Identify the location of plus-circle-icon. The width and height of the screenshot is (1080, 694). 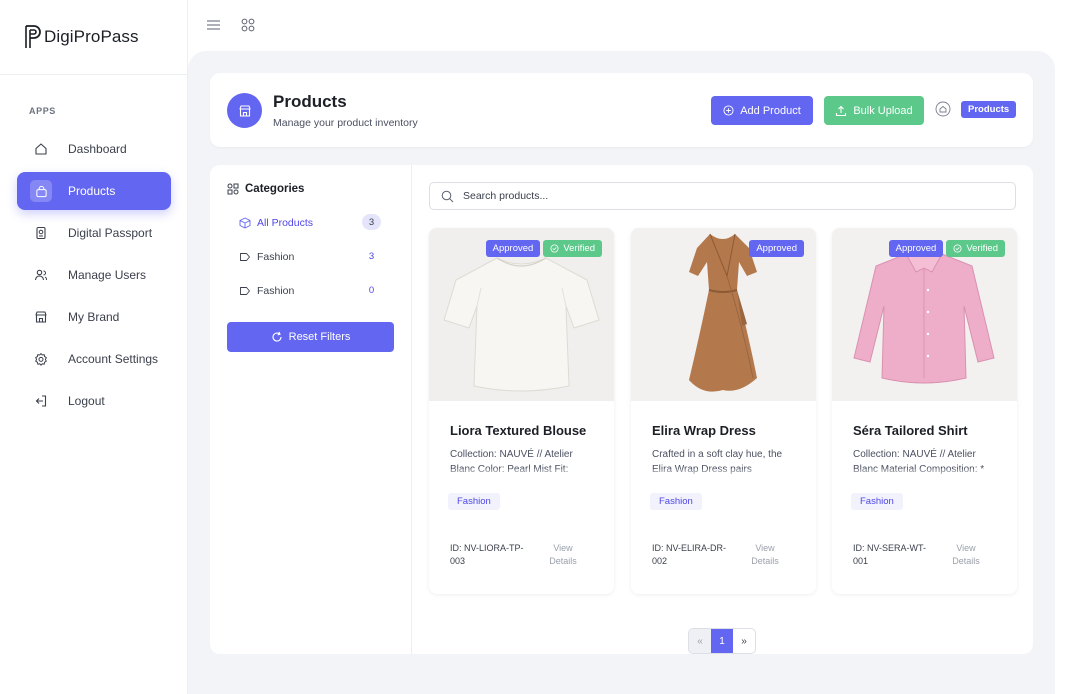
(728, 110).